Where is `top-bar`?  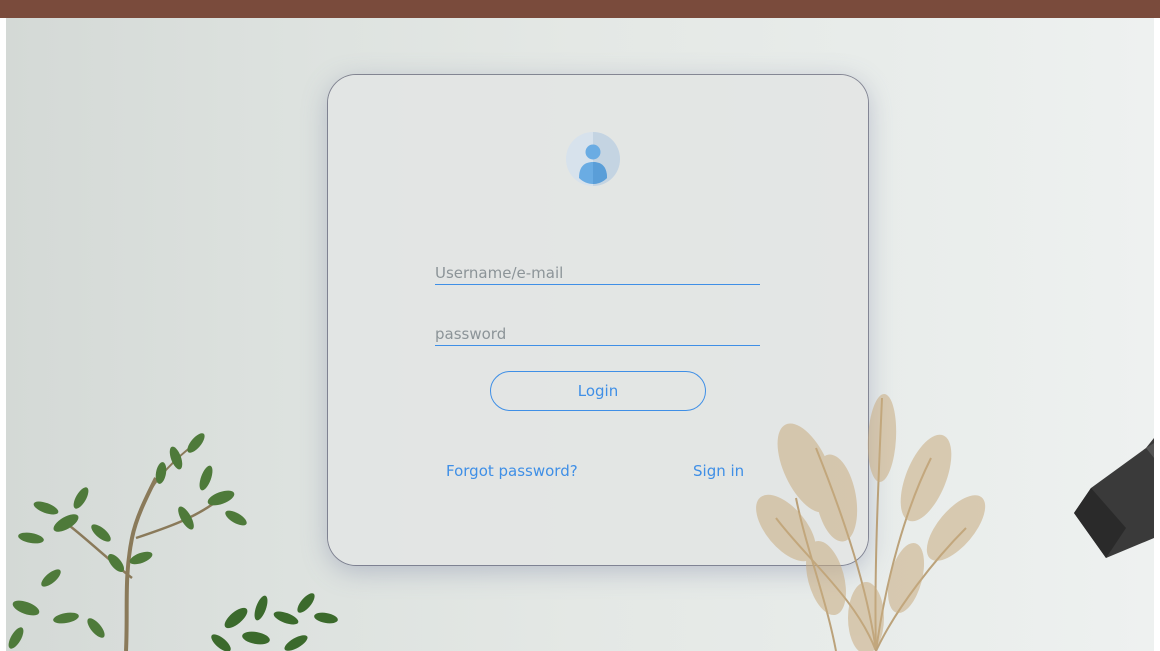
top-bar is located at coordinates (580, 9).